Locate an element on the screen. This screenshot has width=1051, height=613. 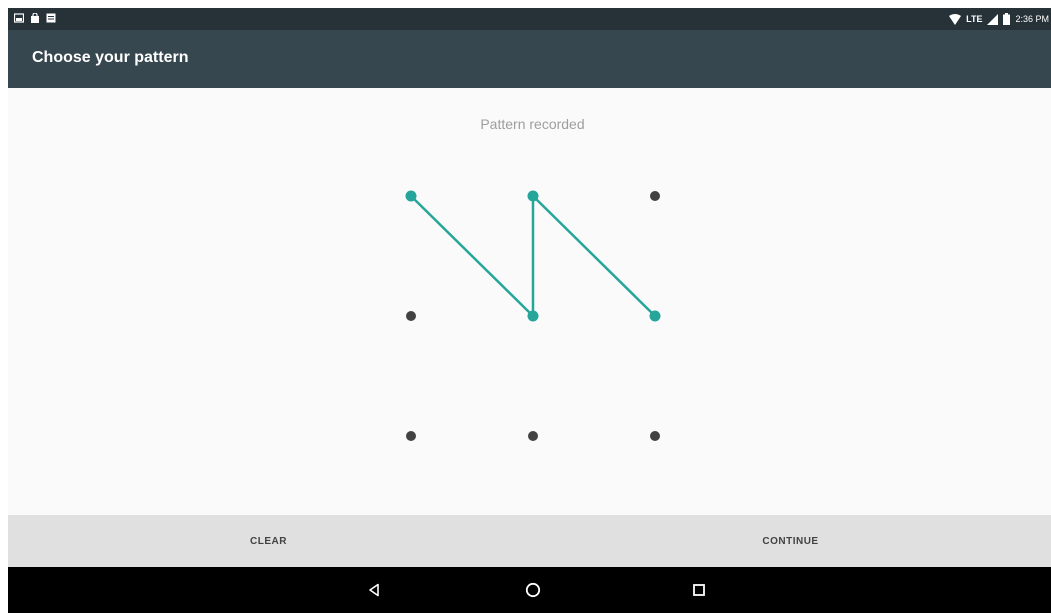
shopping-bag-icon is located at coordinates (35, 18).